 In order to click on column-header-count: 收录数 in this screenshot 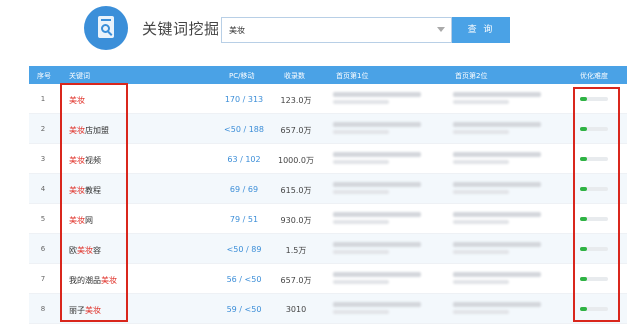, I will do `click(294, 76)`.